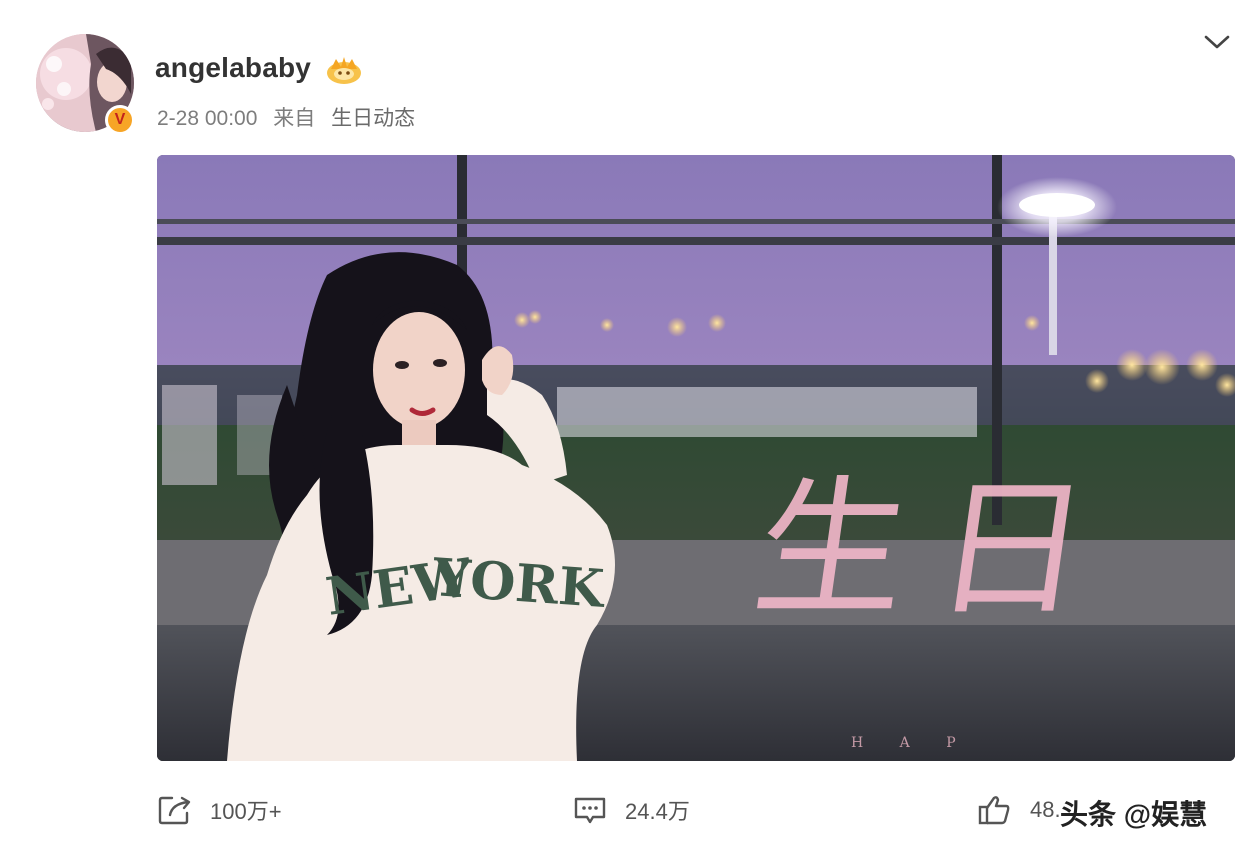 Image resolution: width=1250 pixels, height=852 pixels. I want to click on post-meta: 2-28 00:00 来自 生日动态, so click(291, 117).